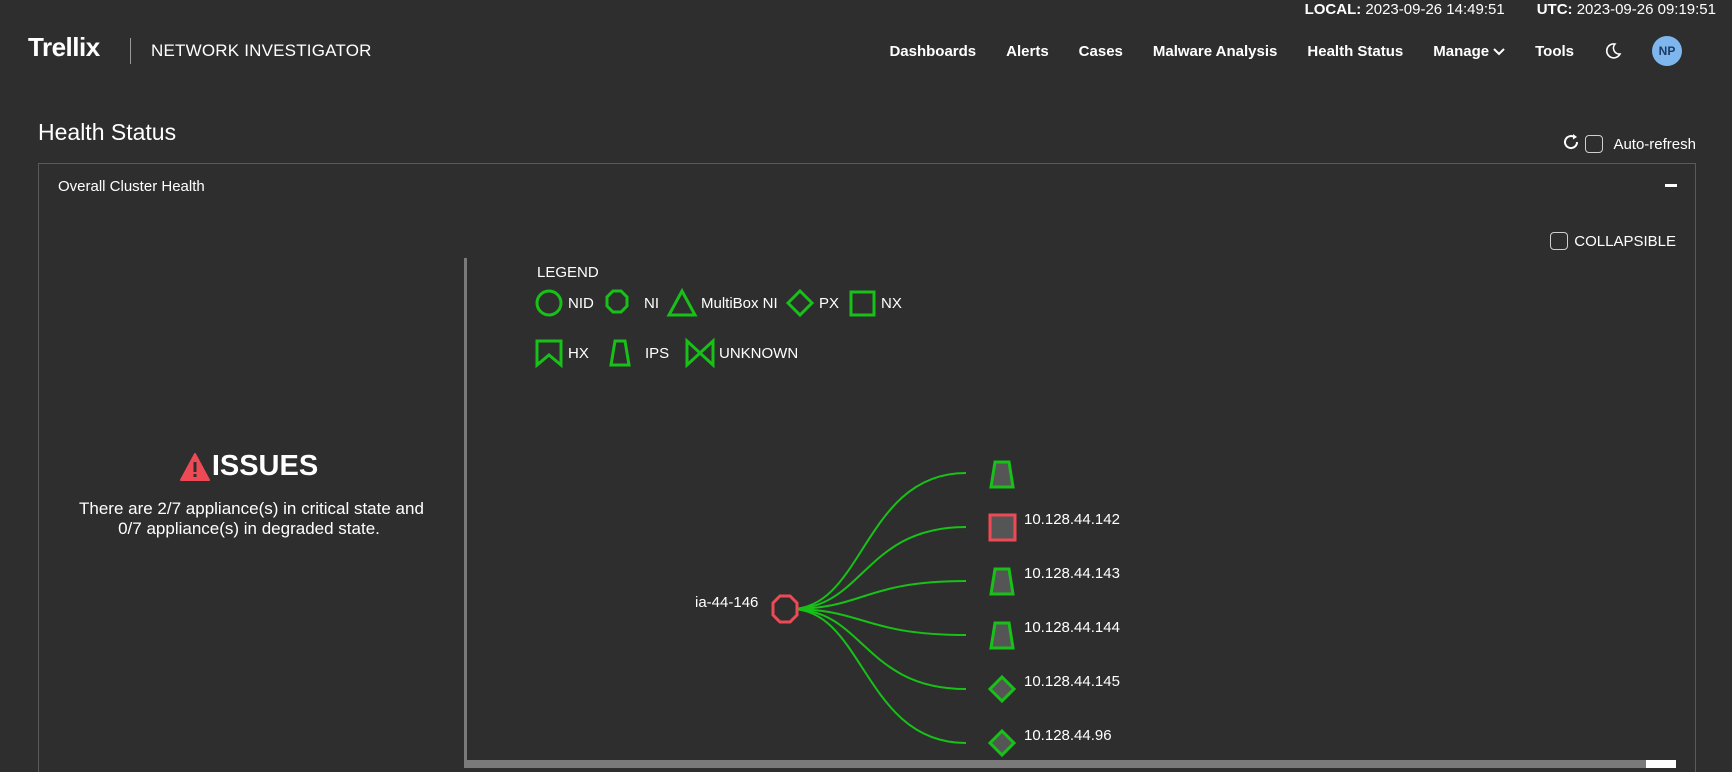  I want to click on node-label-143: 10.128.44.143, so click(1072, 573).